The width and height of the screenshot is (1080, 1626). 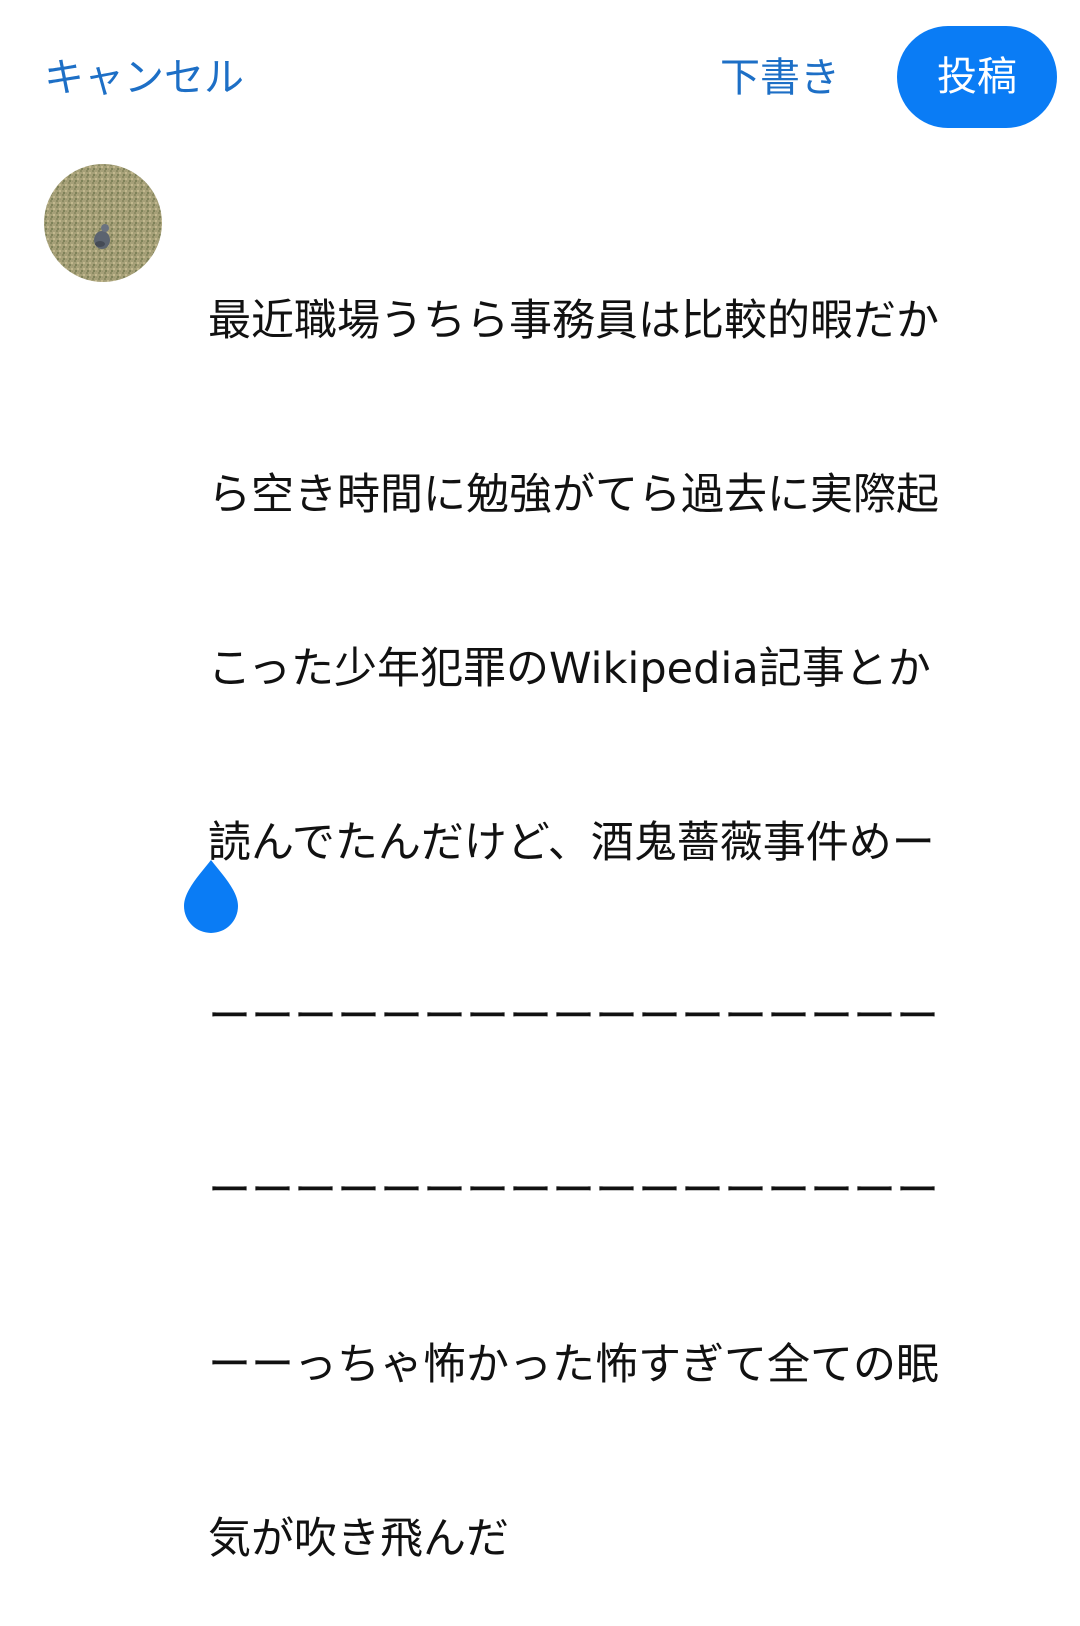 What do you see at coordinates (569, 669) in the screenshot?
I see `compose-line: こった少年犯罪のWikipedia記事とか` at bounding box center [569, 669].